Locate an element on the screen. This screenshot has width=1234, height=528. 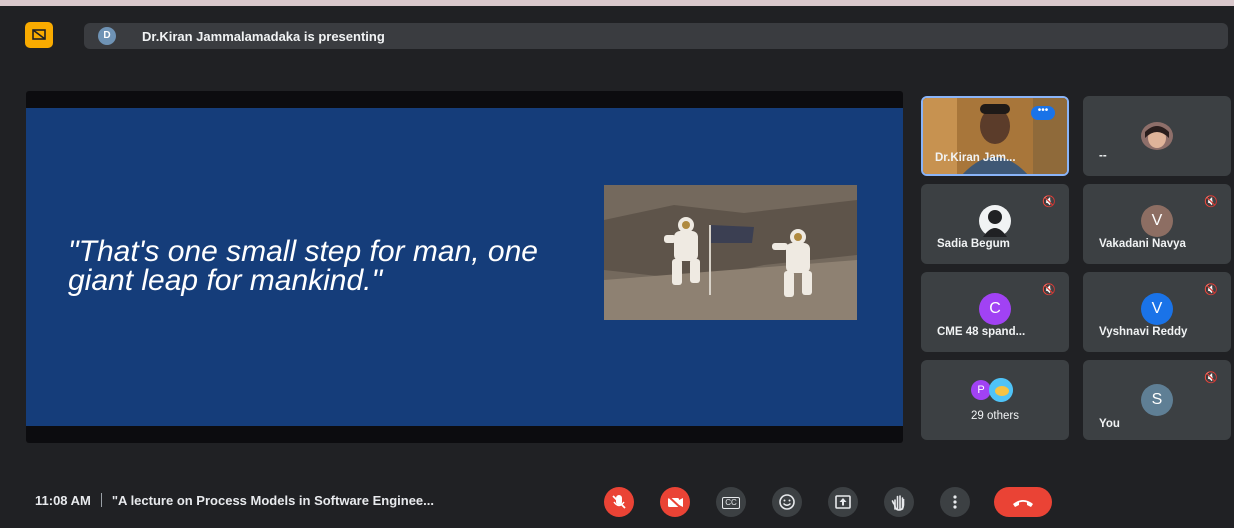
camera-toggle-button is located at coordinates (675, 502).